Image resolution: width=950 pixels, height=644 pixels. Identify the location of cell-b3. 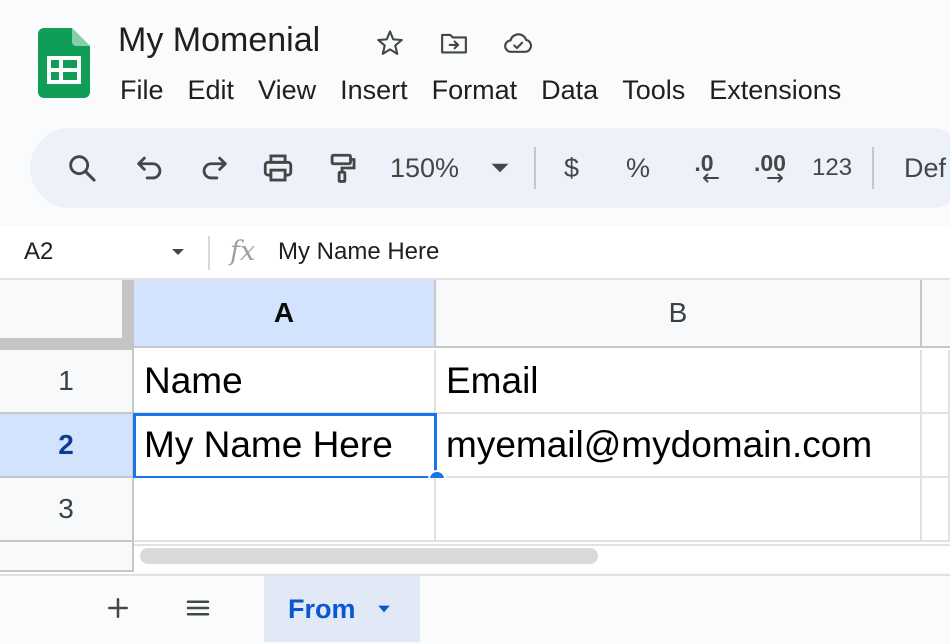
(679, 510).